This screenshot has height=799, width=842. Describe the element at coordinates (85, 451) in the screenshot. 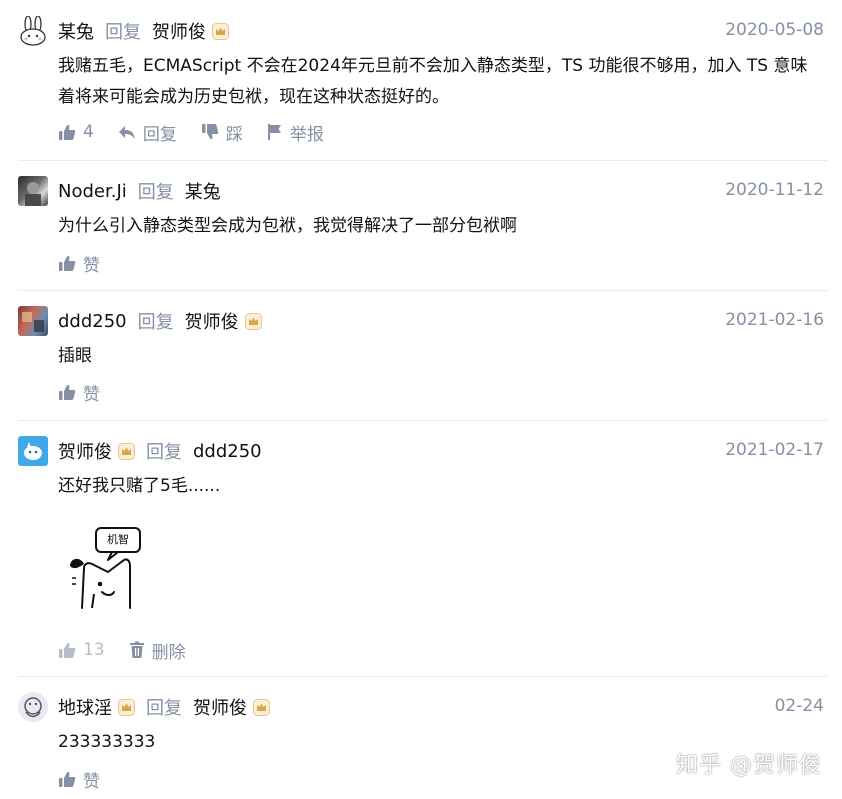

I see `author-name: 贺师俊` at that location.